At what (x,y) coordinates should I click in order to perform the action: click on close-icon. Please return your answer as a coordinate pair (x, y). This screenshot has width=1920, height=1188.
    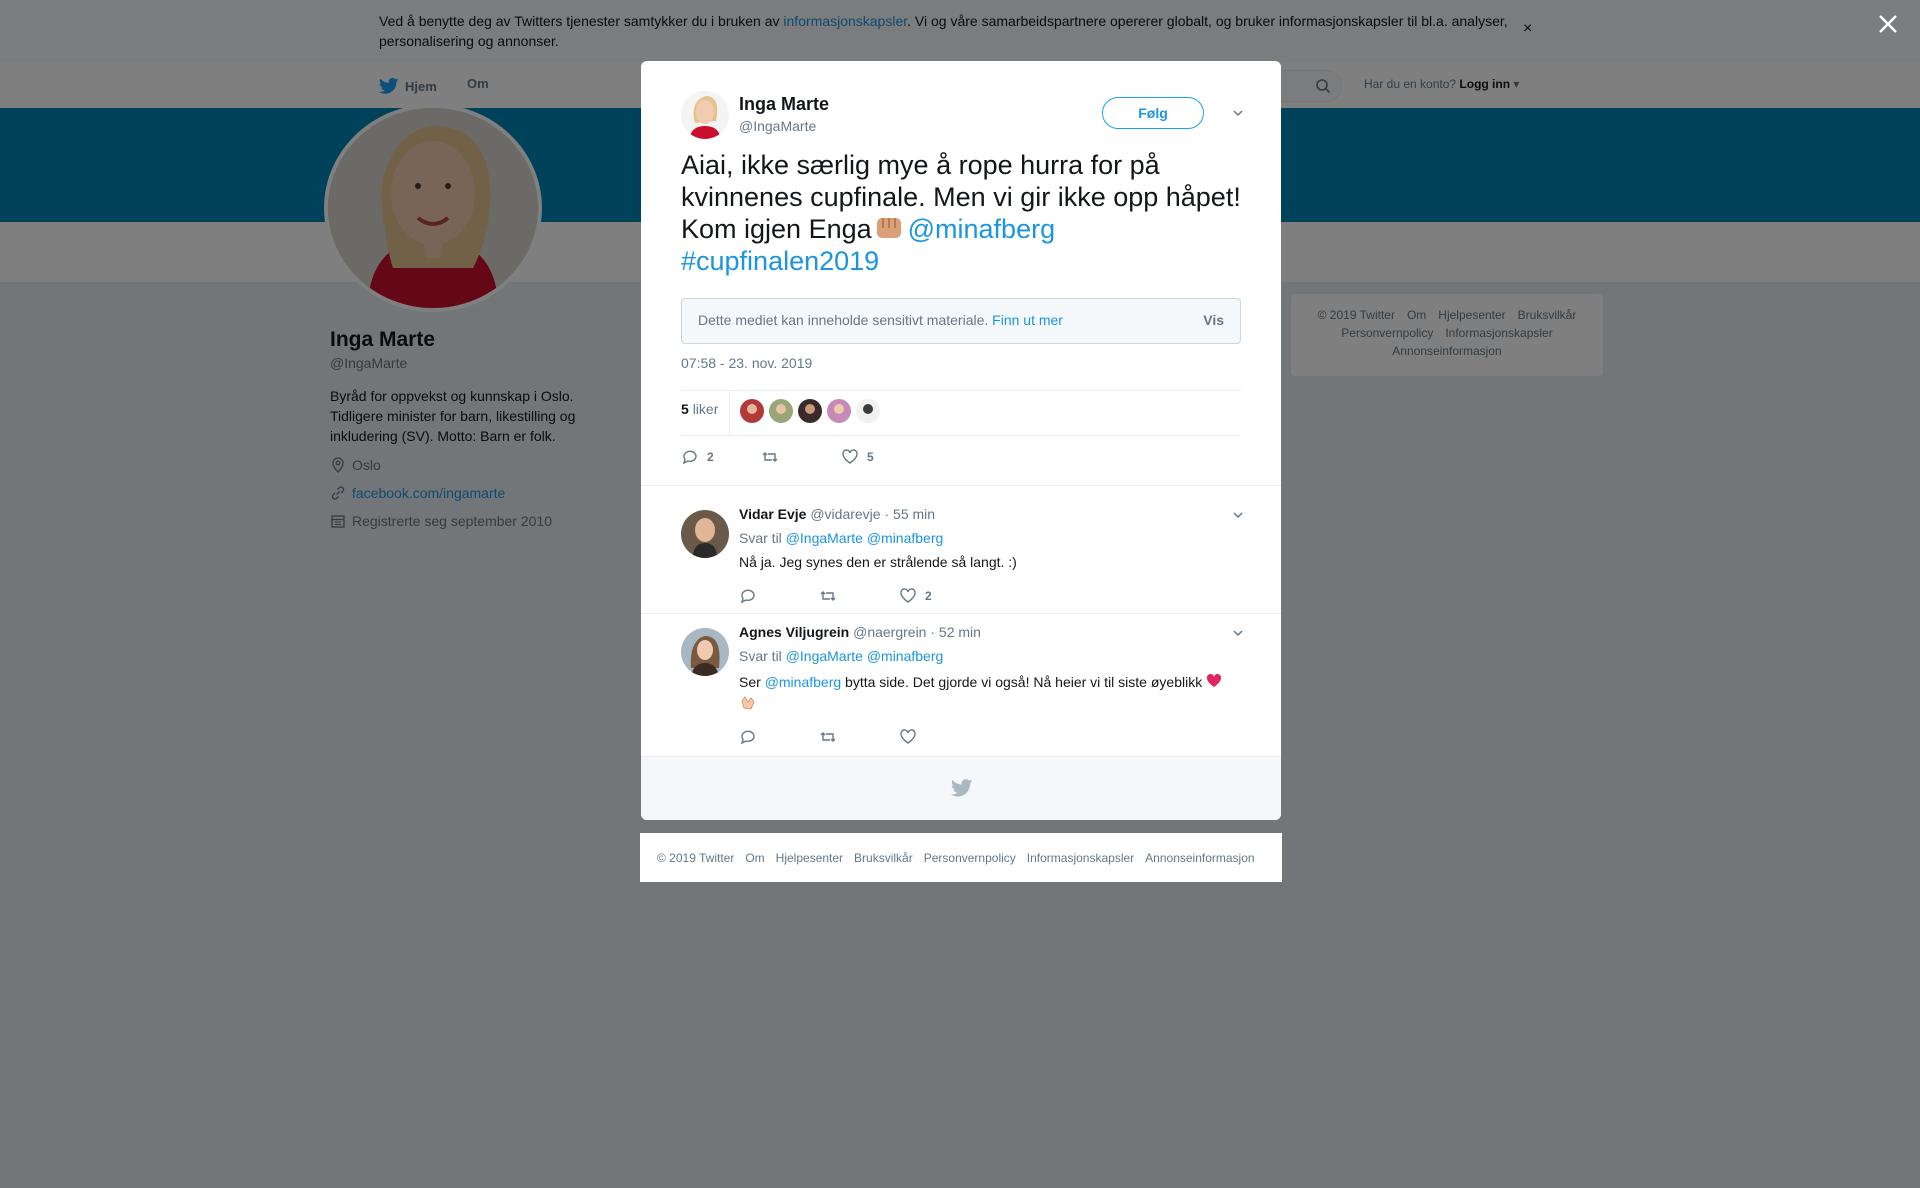
    Looking at the image, I should click on (1888, 24).